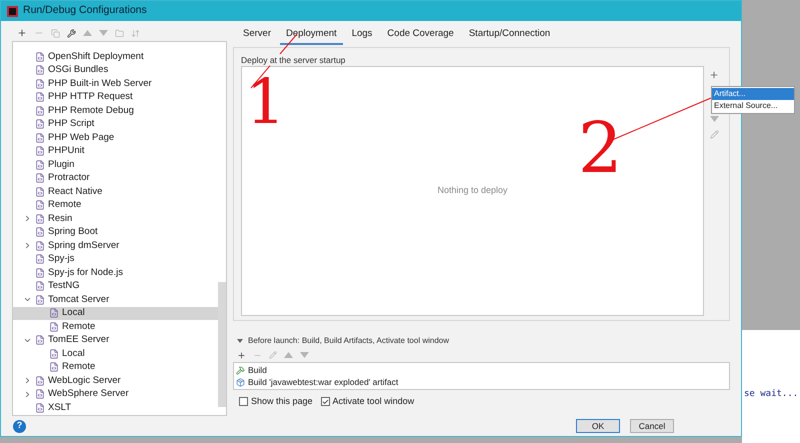  What do you see at coordinates (282, 401) in the screenshot?
I see `checkbox-label: Show this page` at bounding box center [282, 401].